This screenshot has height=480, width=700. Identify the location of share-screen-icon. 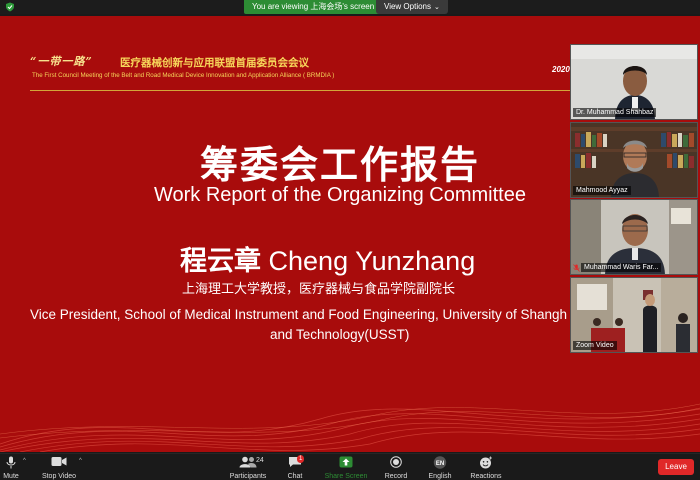
(346, 462).